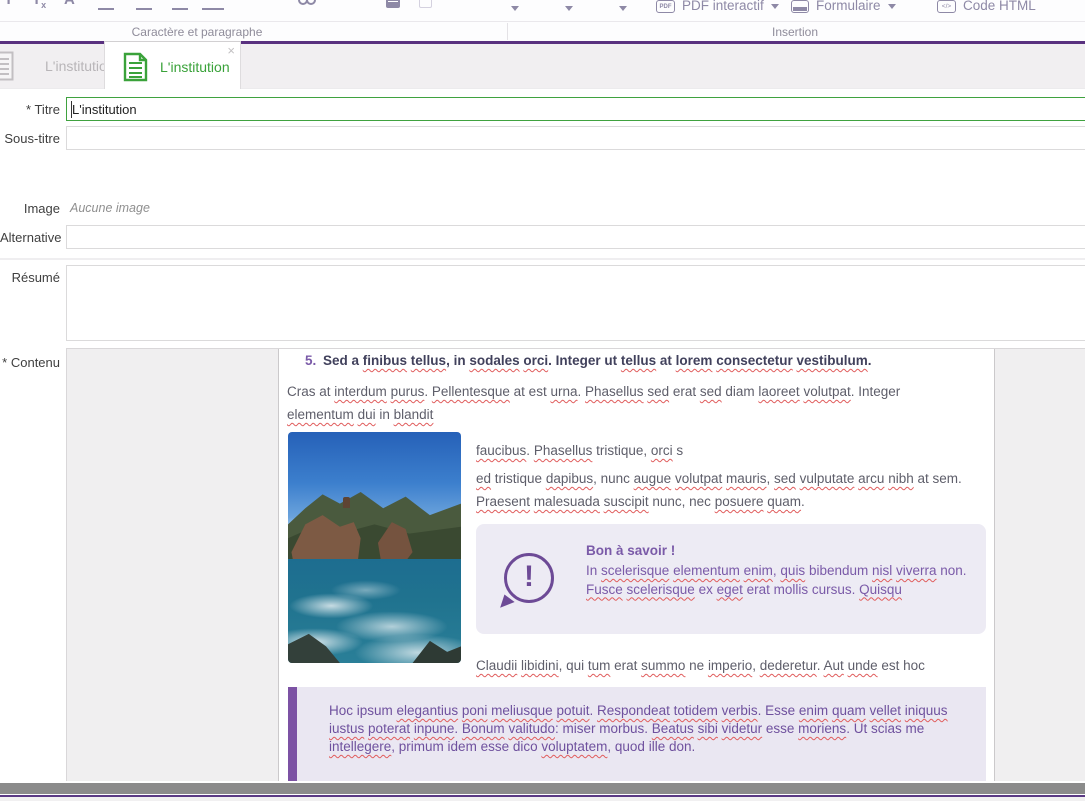 The image size is (1085, 801). Describe the element at coordinates (665, 6) in the screenshot. I see `pdf-icon: PDF` at that location.